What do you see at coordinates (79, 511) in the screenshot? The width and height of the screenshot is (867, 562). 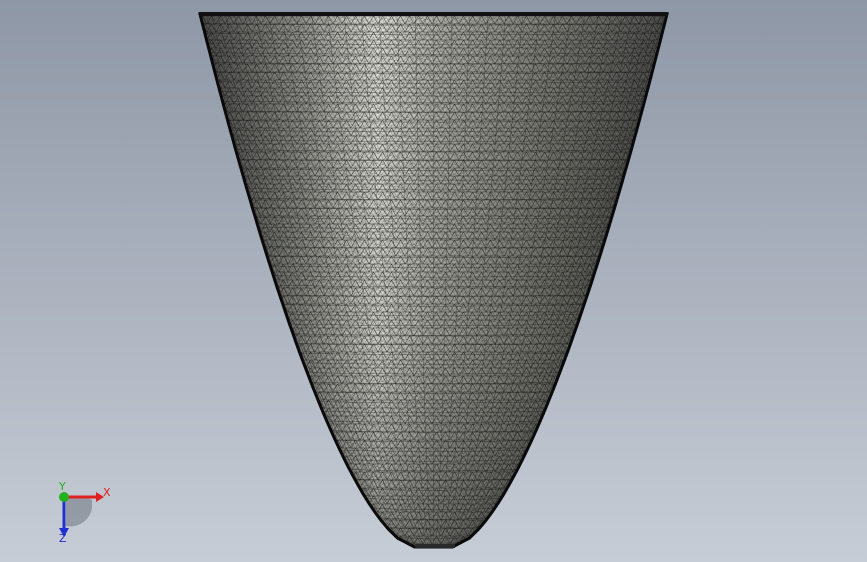 I see `triad-shadow` at bounding box center [79, 511].